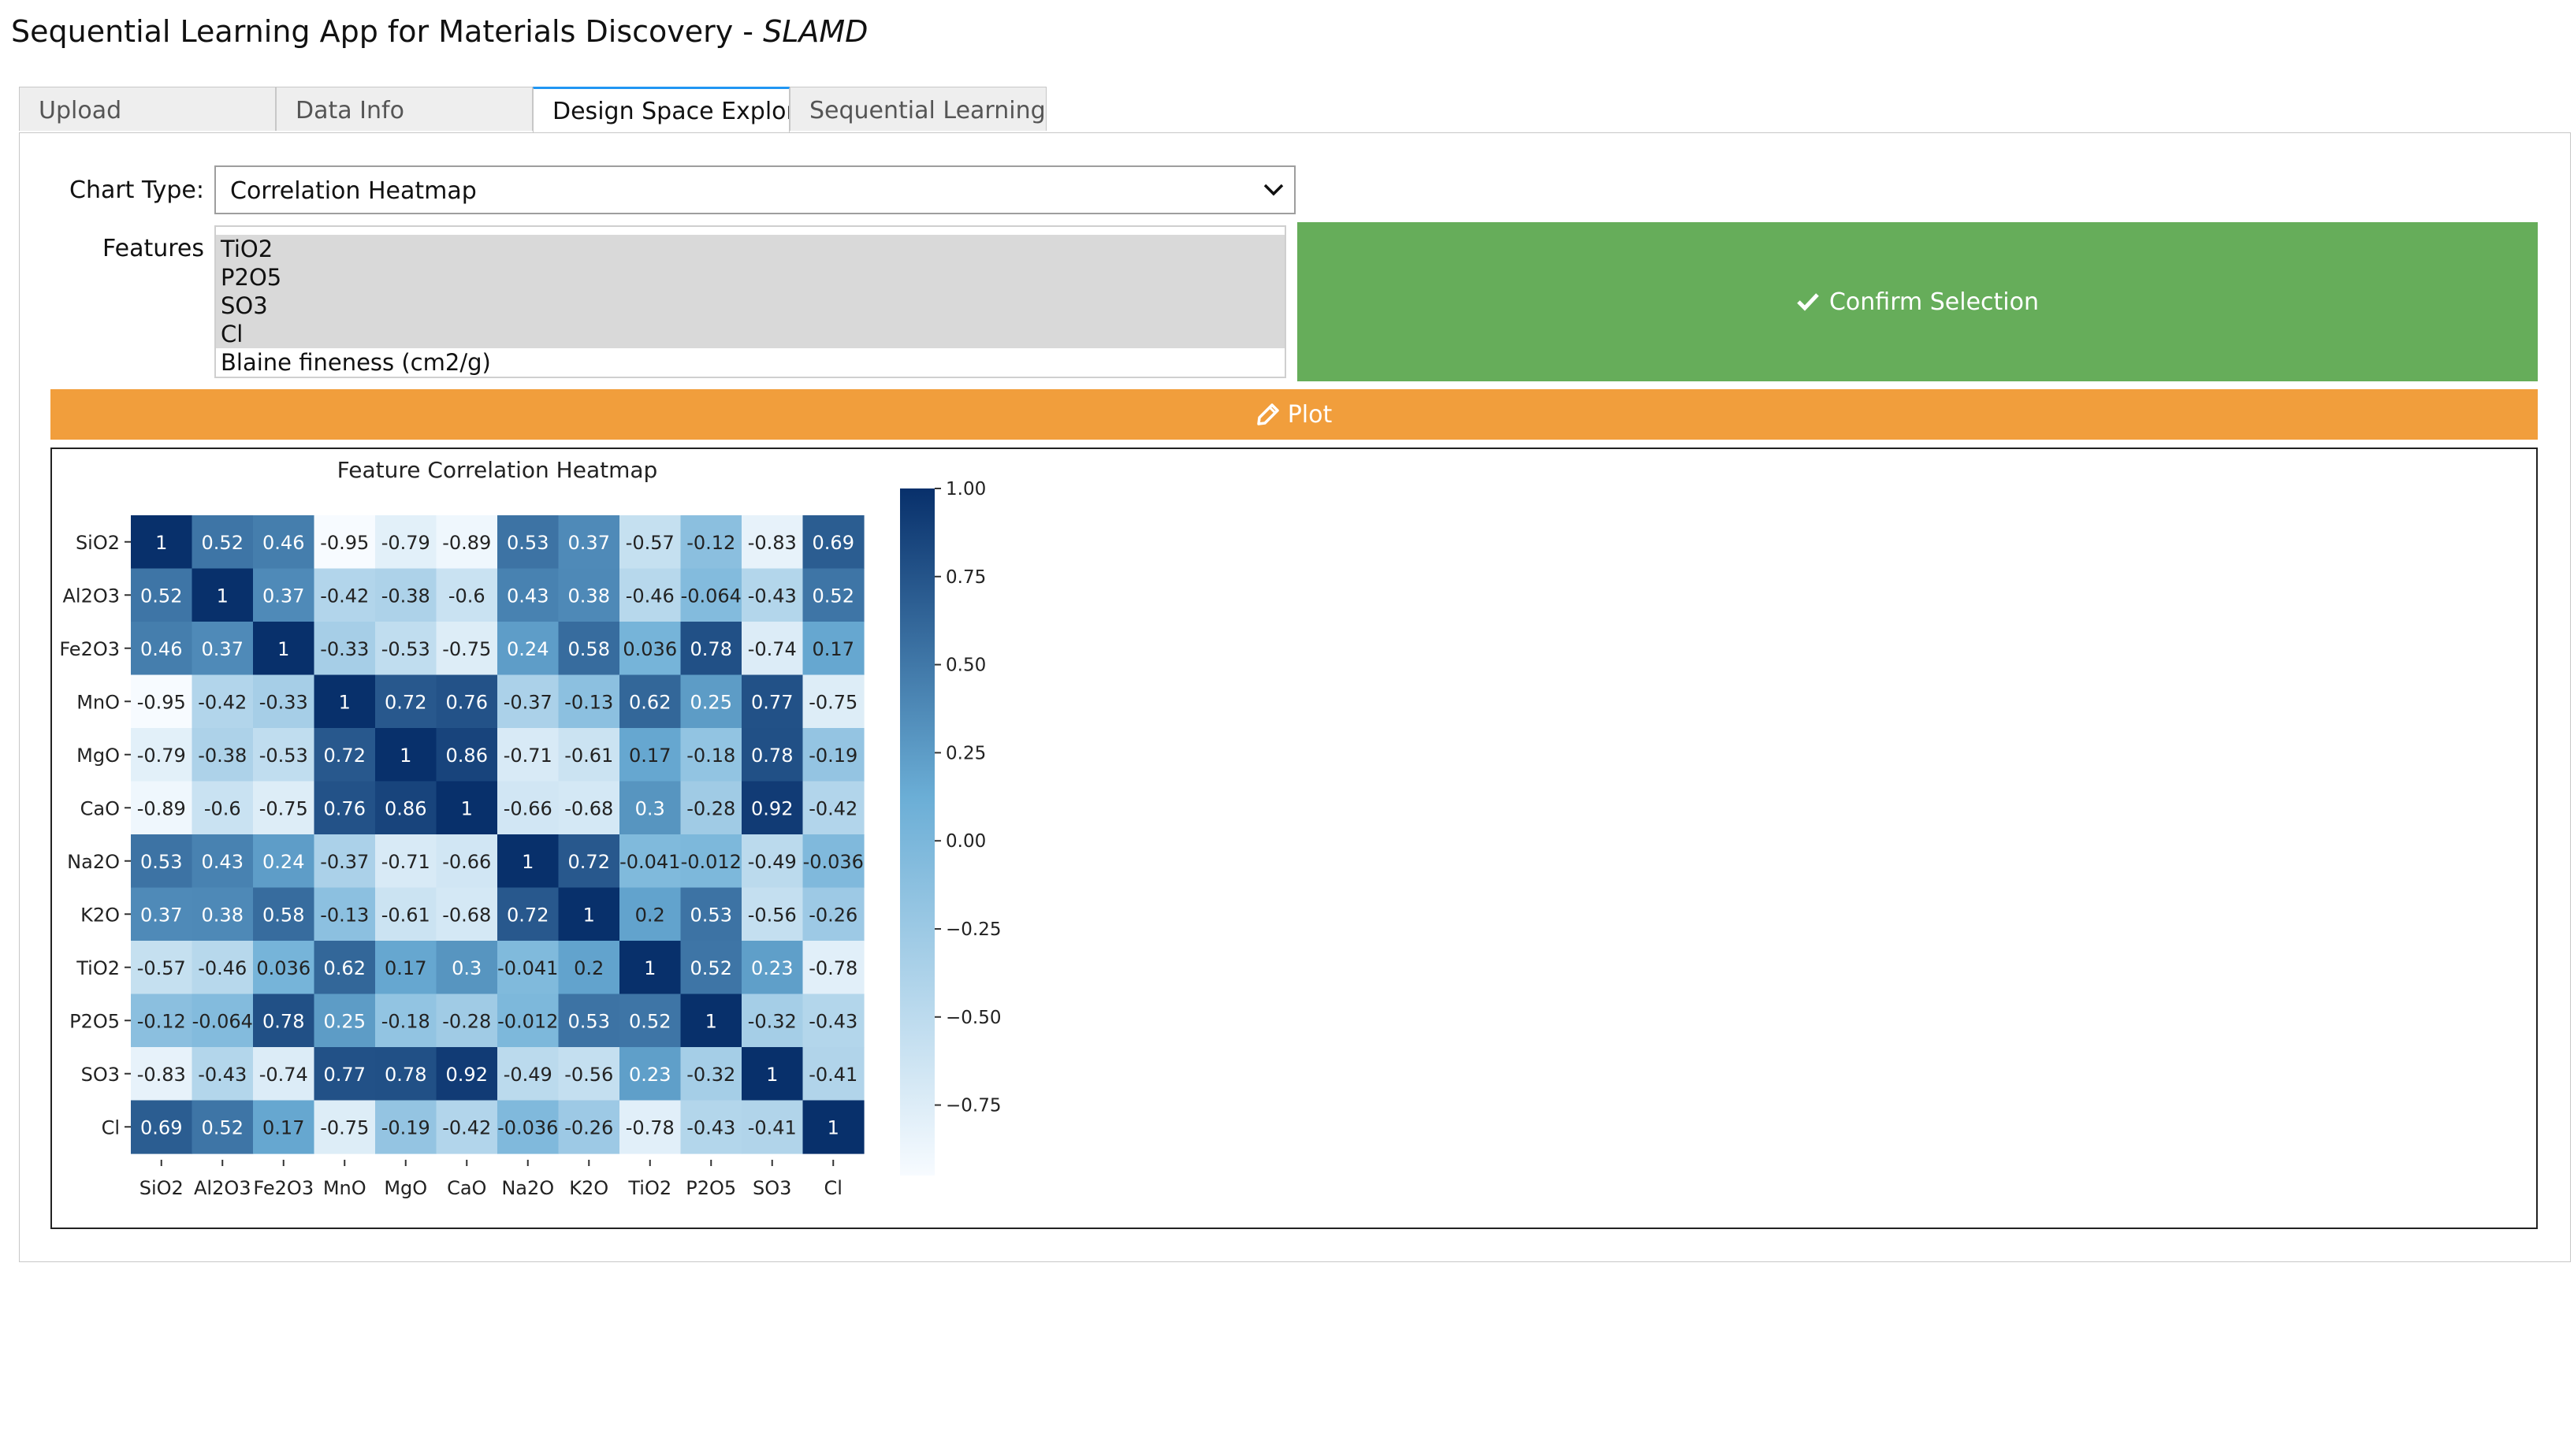 This screenshot has width=2574, height=1456. Describe the element at coordinates (283, 543) in the screenshot. I see `heatmap-value-sio2-fe2o3: 0.46` at that location.